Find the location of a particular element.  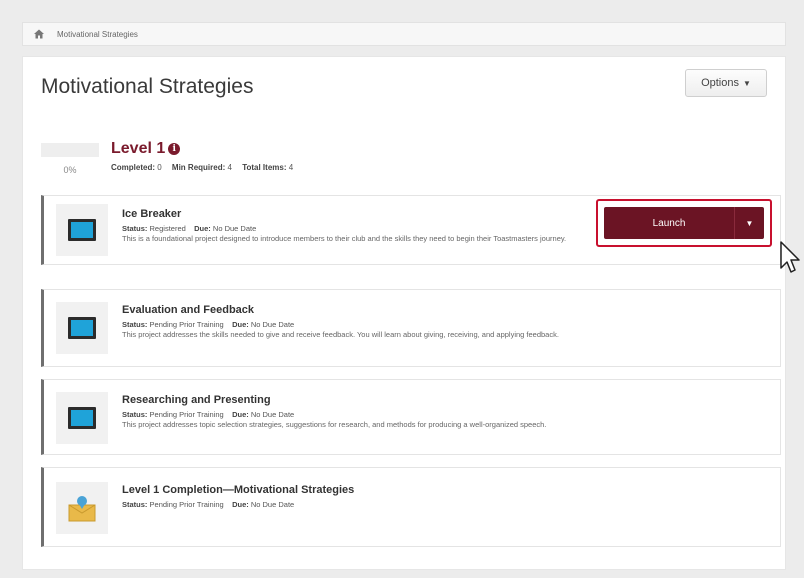

options-label: Options is located at coordinates (720, 83).